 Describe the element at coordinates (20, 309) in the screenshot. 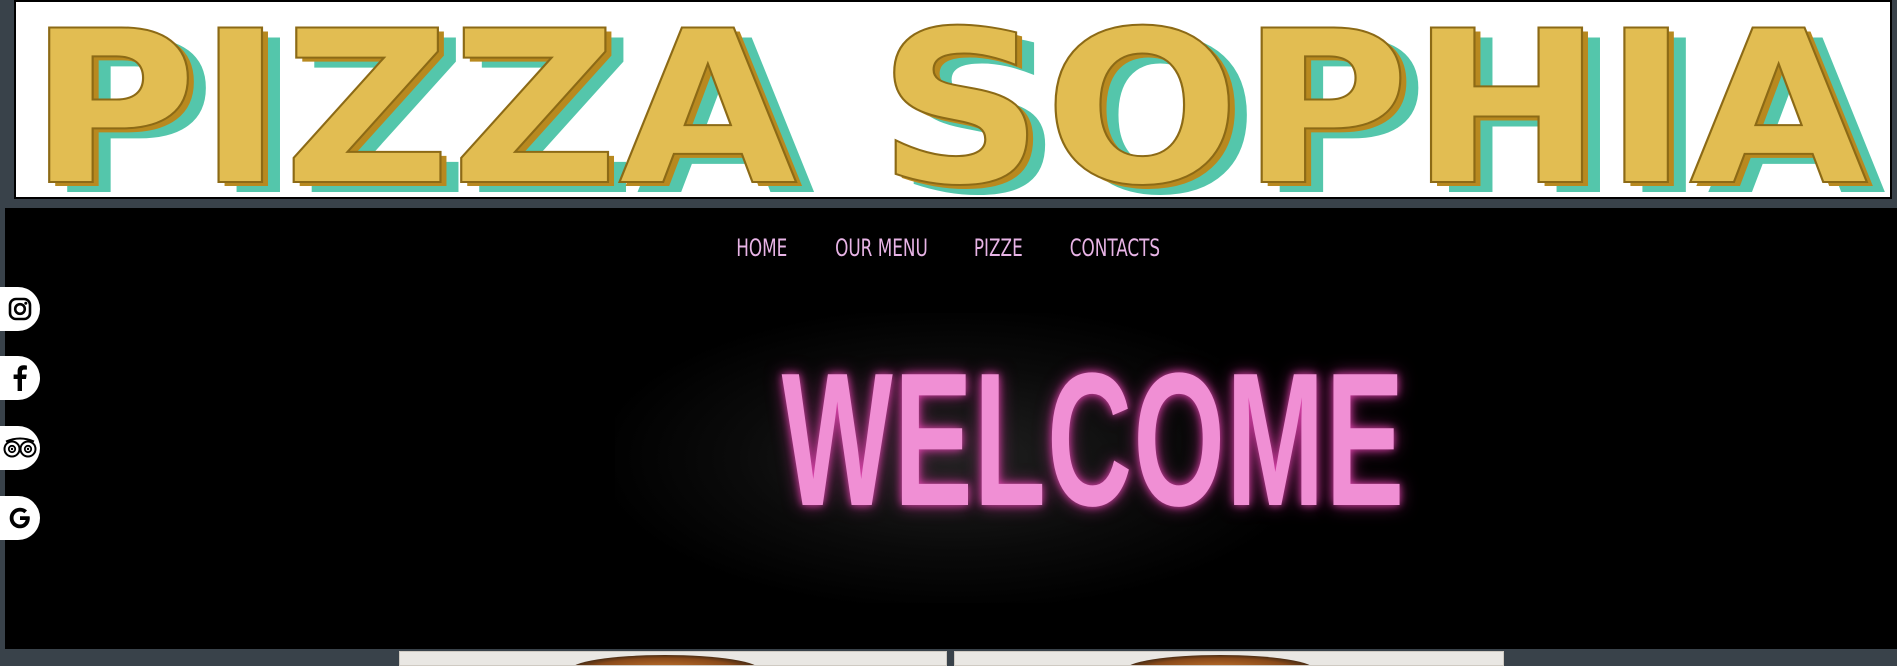

I see `instagram-icon` at that location.